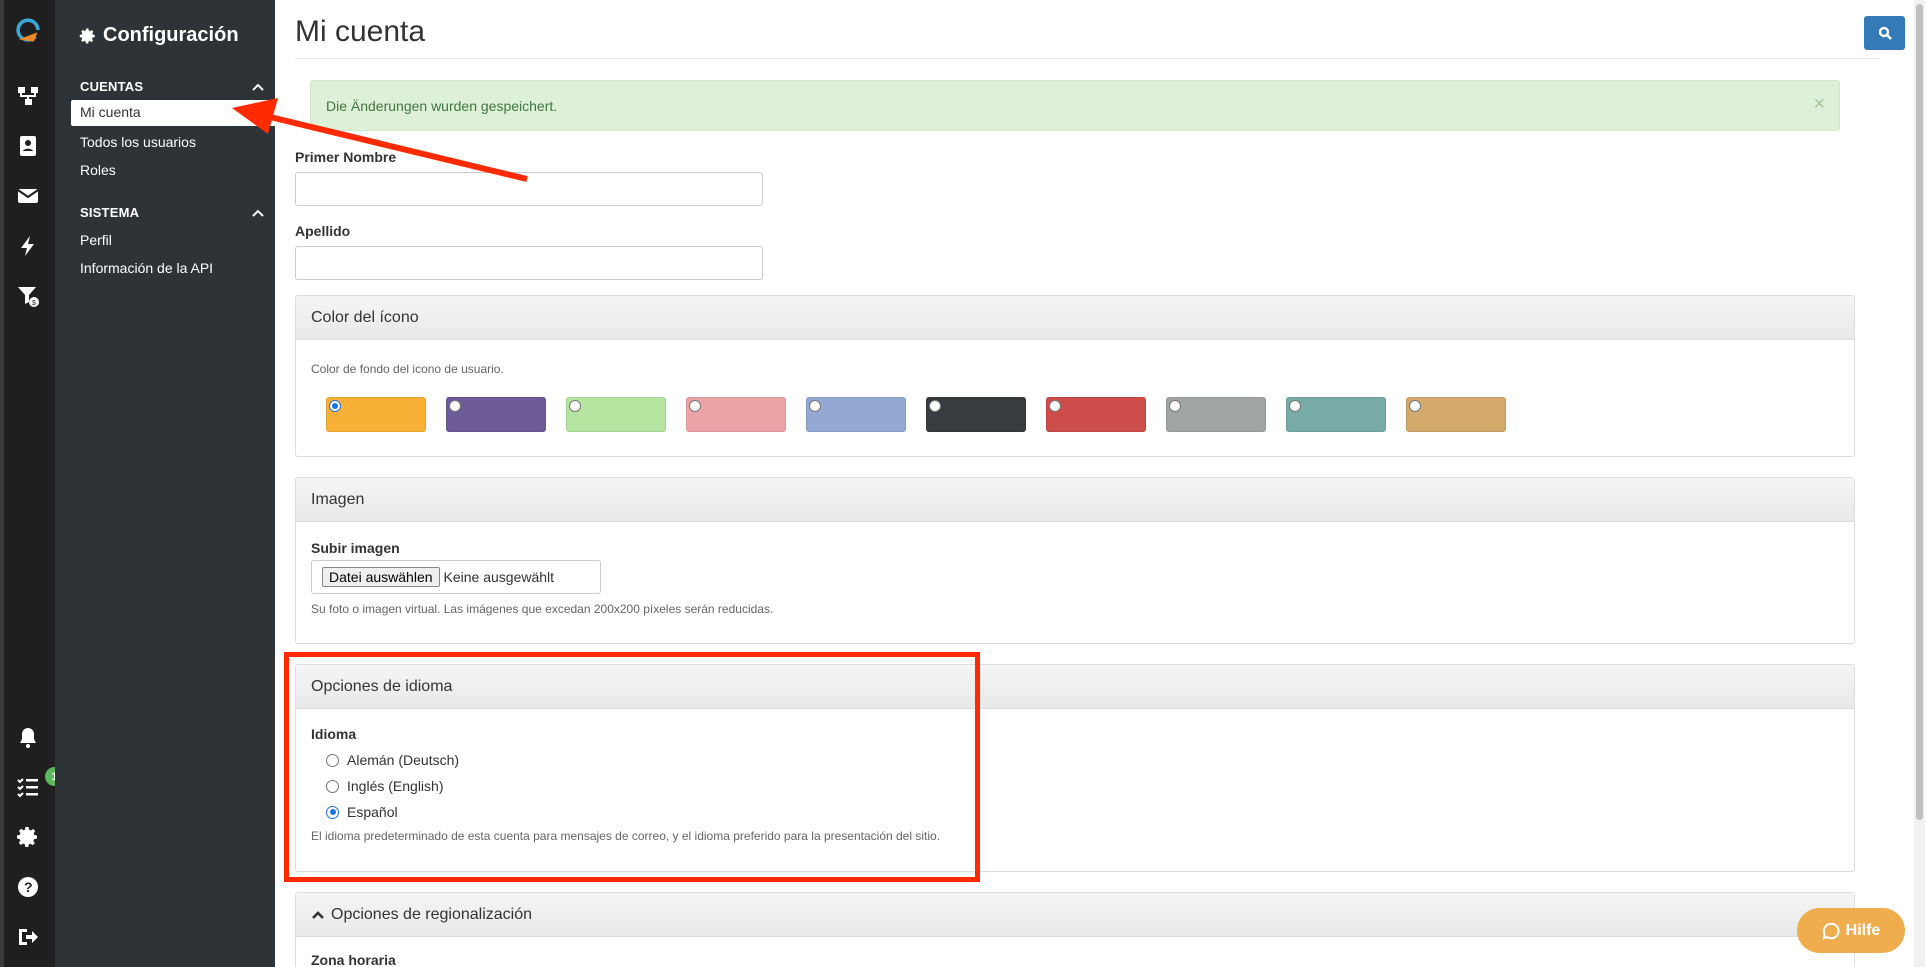 The width and height of the screenshot is (1925, 967). I want to click on sidebar-item-roles: Roles, so click(98, 170).